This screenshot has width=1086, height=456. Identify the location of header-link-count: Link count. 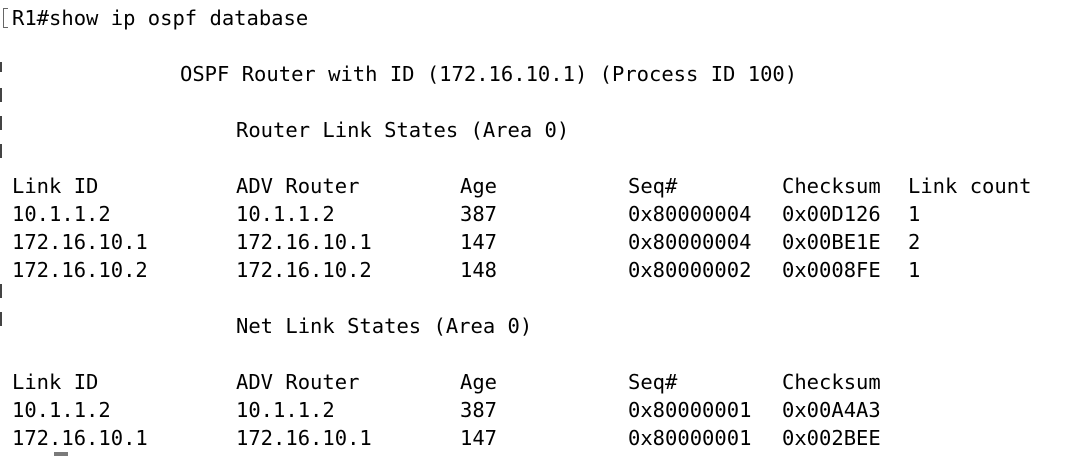
(970, 186).